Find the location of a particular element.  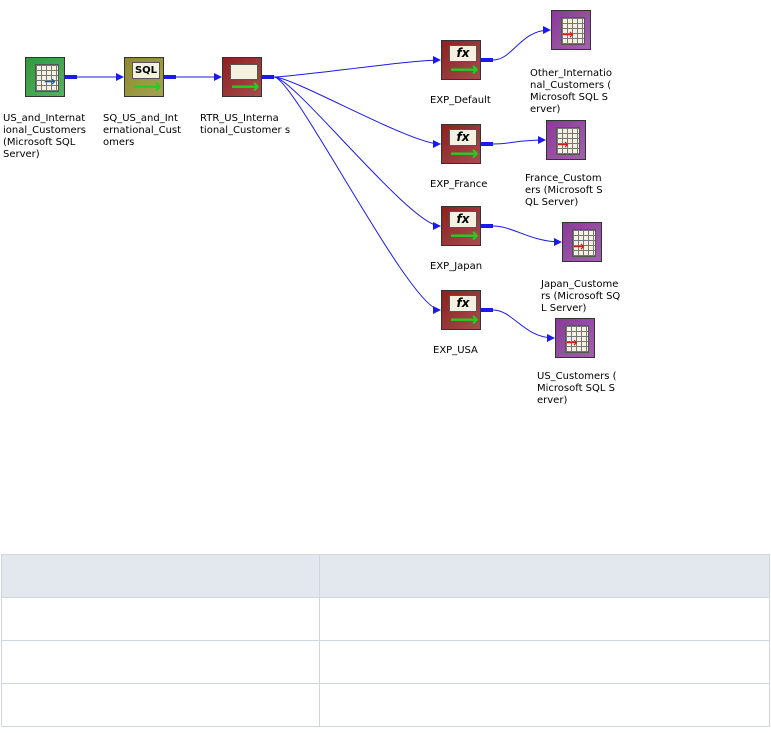

node-label-line: tional_Customer s is located at coordinates (245, 130).